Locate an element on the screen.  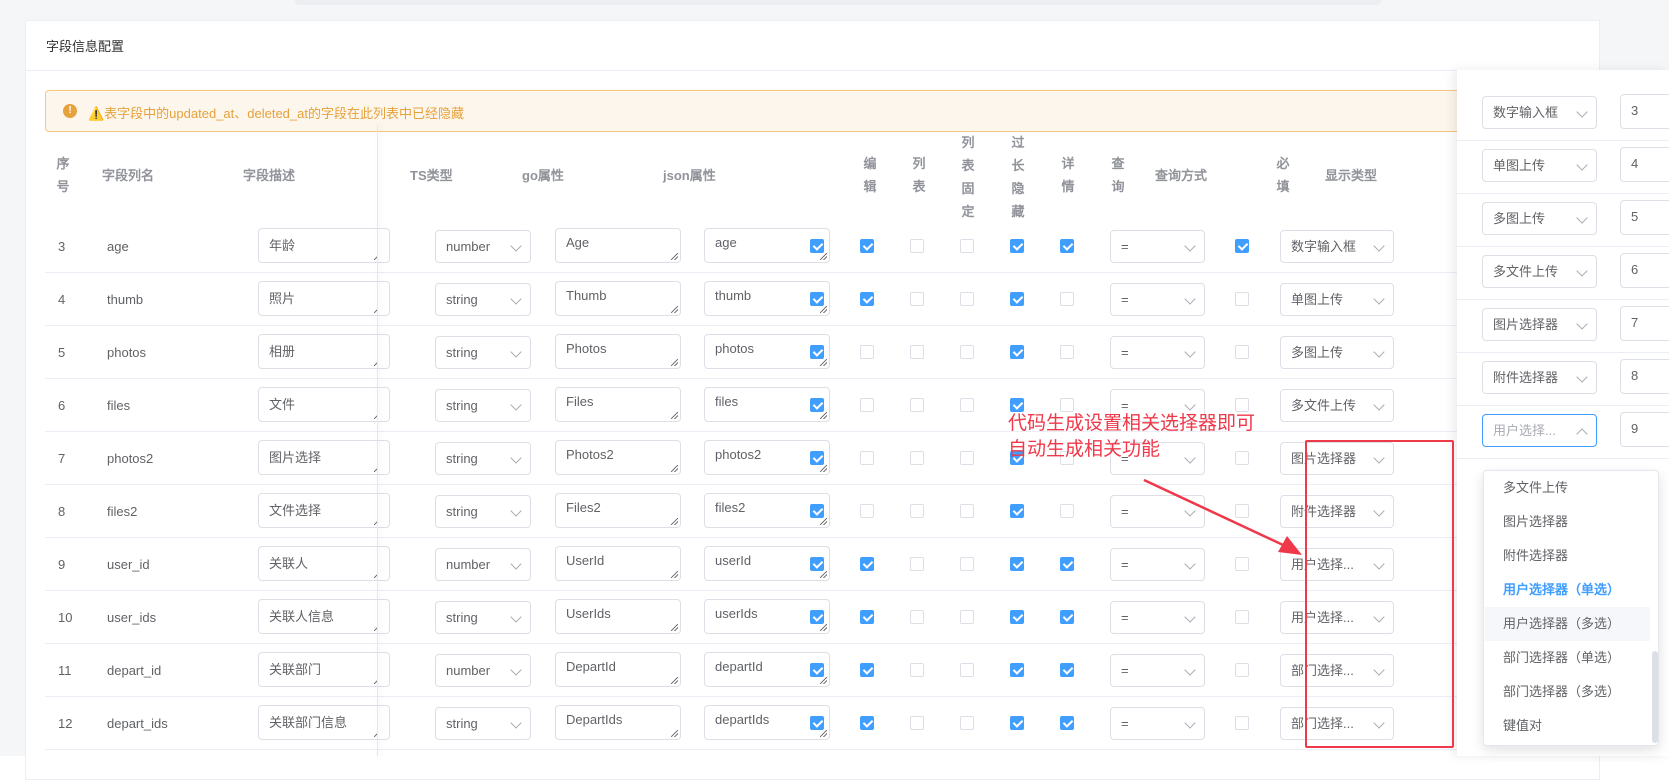
annotation-arrow is located at coordinates (1222, 516).